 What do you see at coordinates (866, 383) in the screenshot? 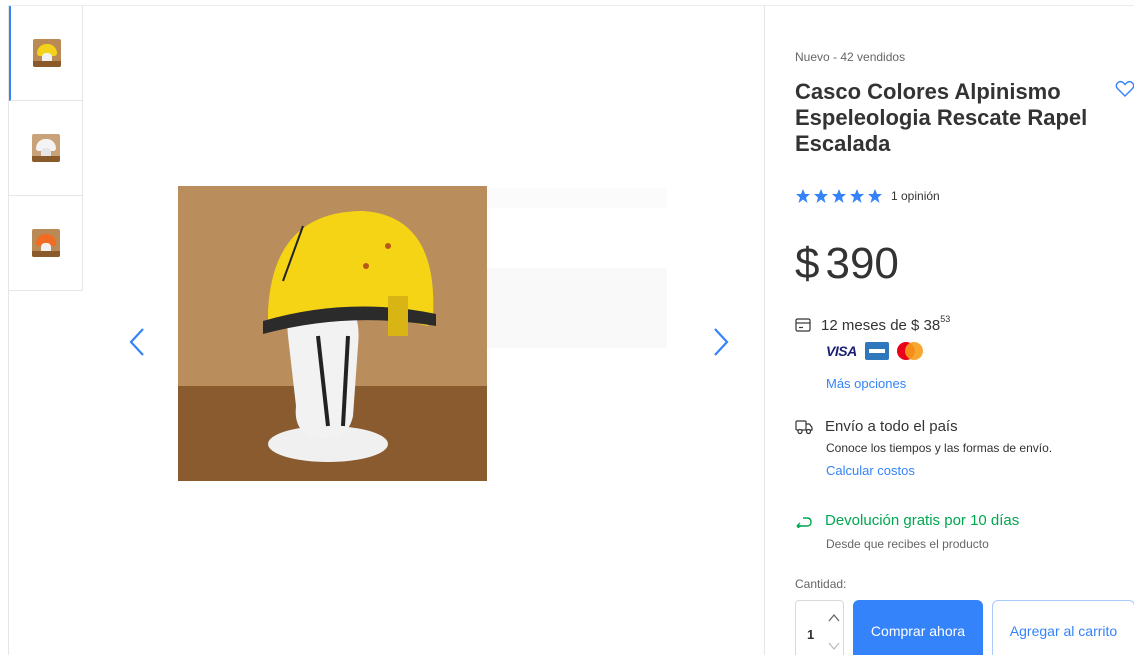
I see `more-payment-options-link: Más opciones` at bounding box center [866, 383].